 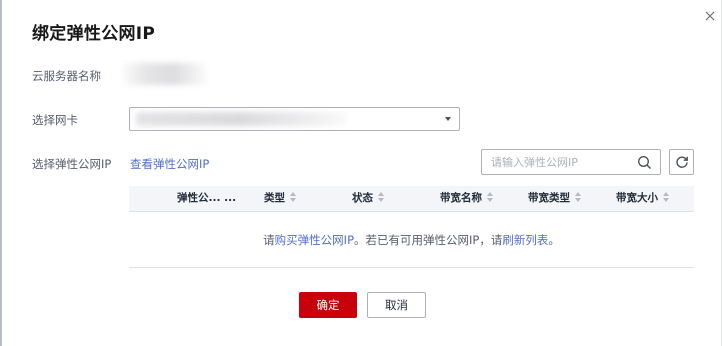 I want to click on column-header-bandwidth-type: 带宽类型, so click(x=555, y=198).